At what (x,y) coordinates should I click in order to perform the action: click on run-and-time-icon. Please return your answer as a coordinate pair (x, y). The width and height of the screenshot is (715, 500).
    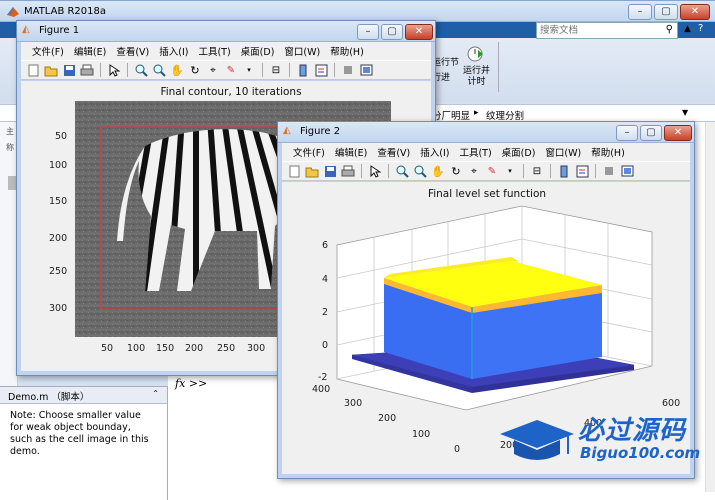
    Looking at the image, I should click on (475, 53).